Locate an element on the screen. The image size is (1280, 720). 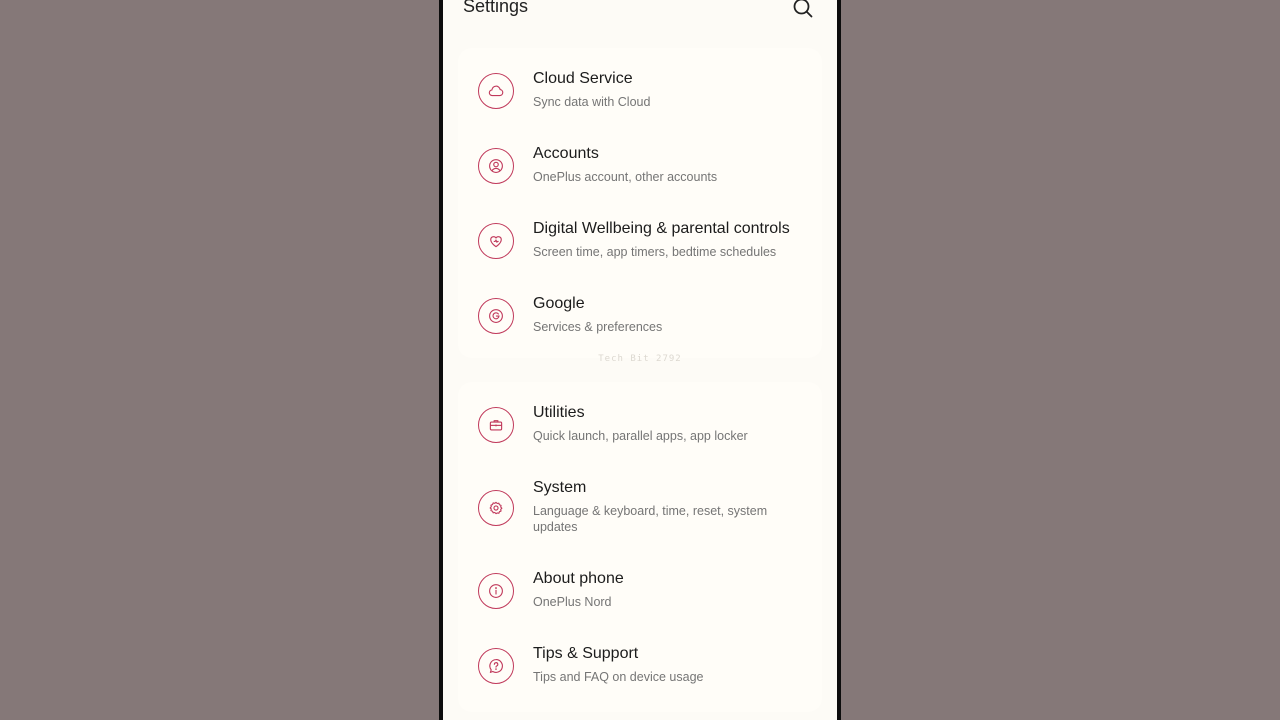
item-subtitle: OnePlus Nord is located at coordinates (572, 602).